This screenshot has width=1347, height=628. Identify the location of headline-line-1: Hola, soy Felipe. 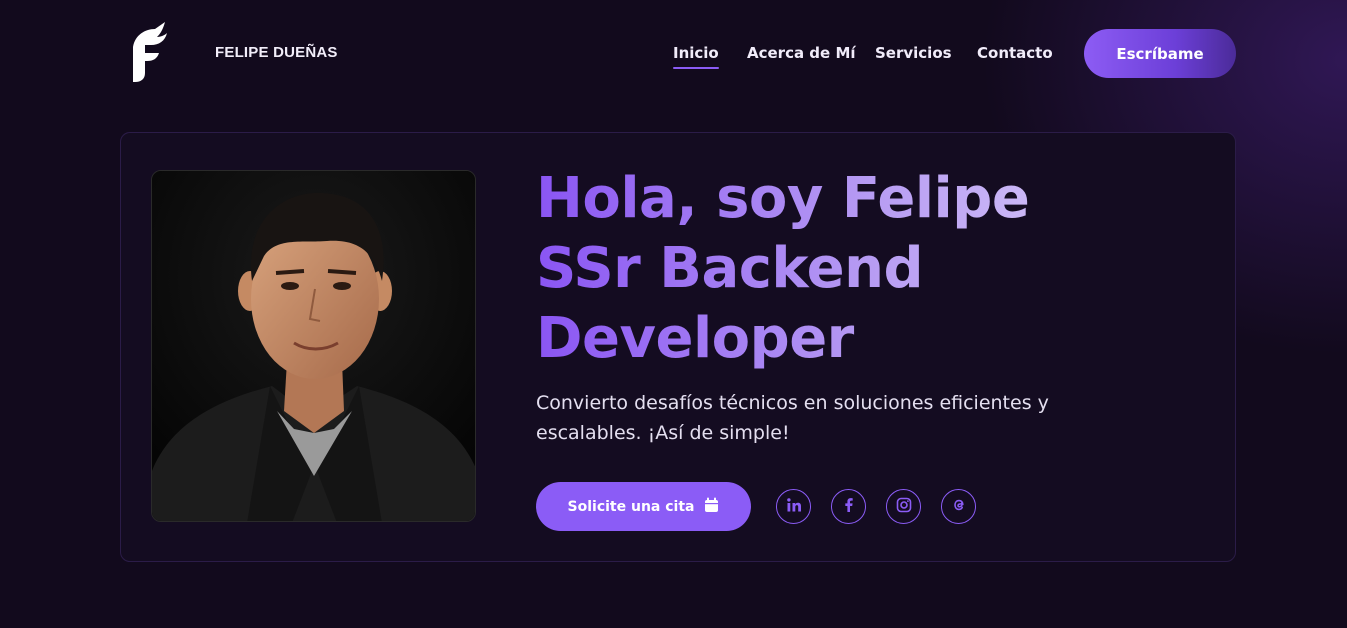
(816, 199).